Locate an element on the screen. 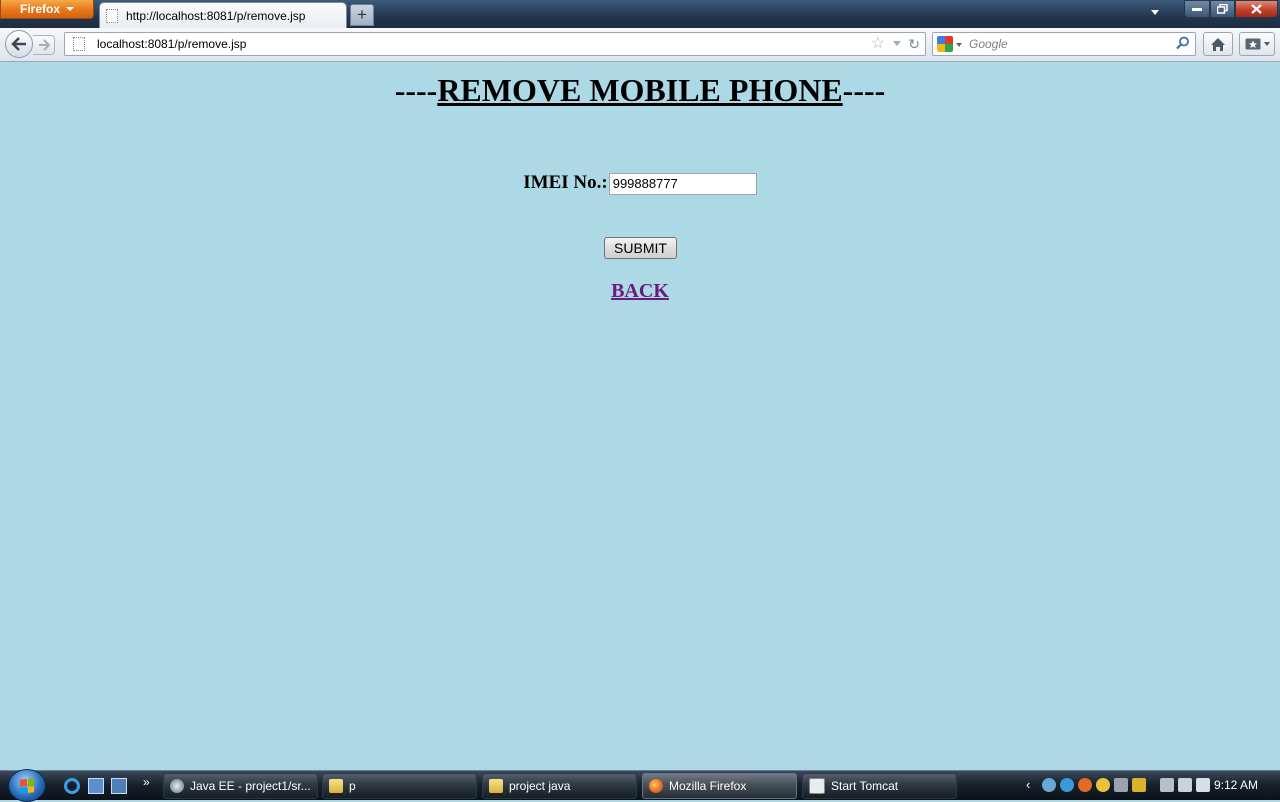  minimize-icon is located at coordinates (1197, 9).